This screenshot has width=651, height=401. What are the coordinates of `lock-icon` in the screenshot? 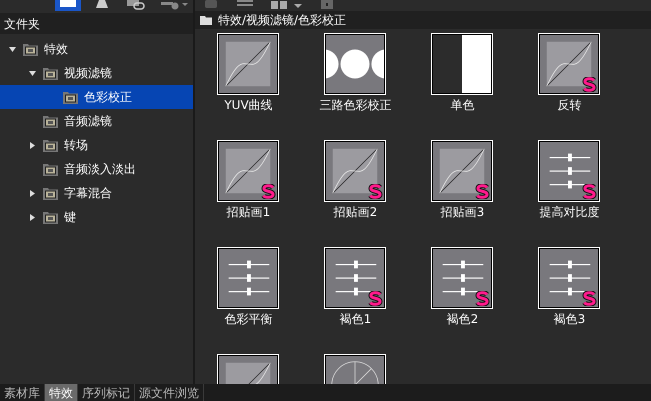 It's located at (327, 4).